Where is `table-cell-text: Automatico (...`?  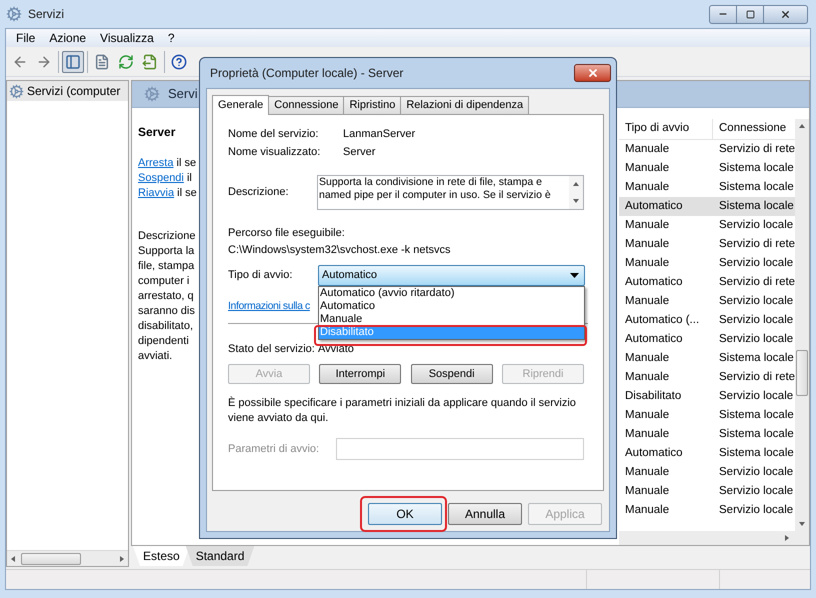 table-cell-text: Automatico (... is located at coordinates (662, 320).